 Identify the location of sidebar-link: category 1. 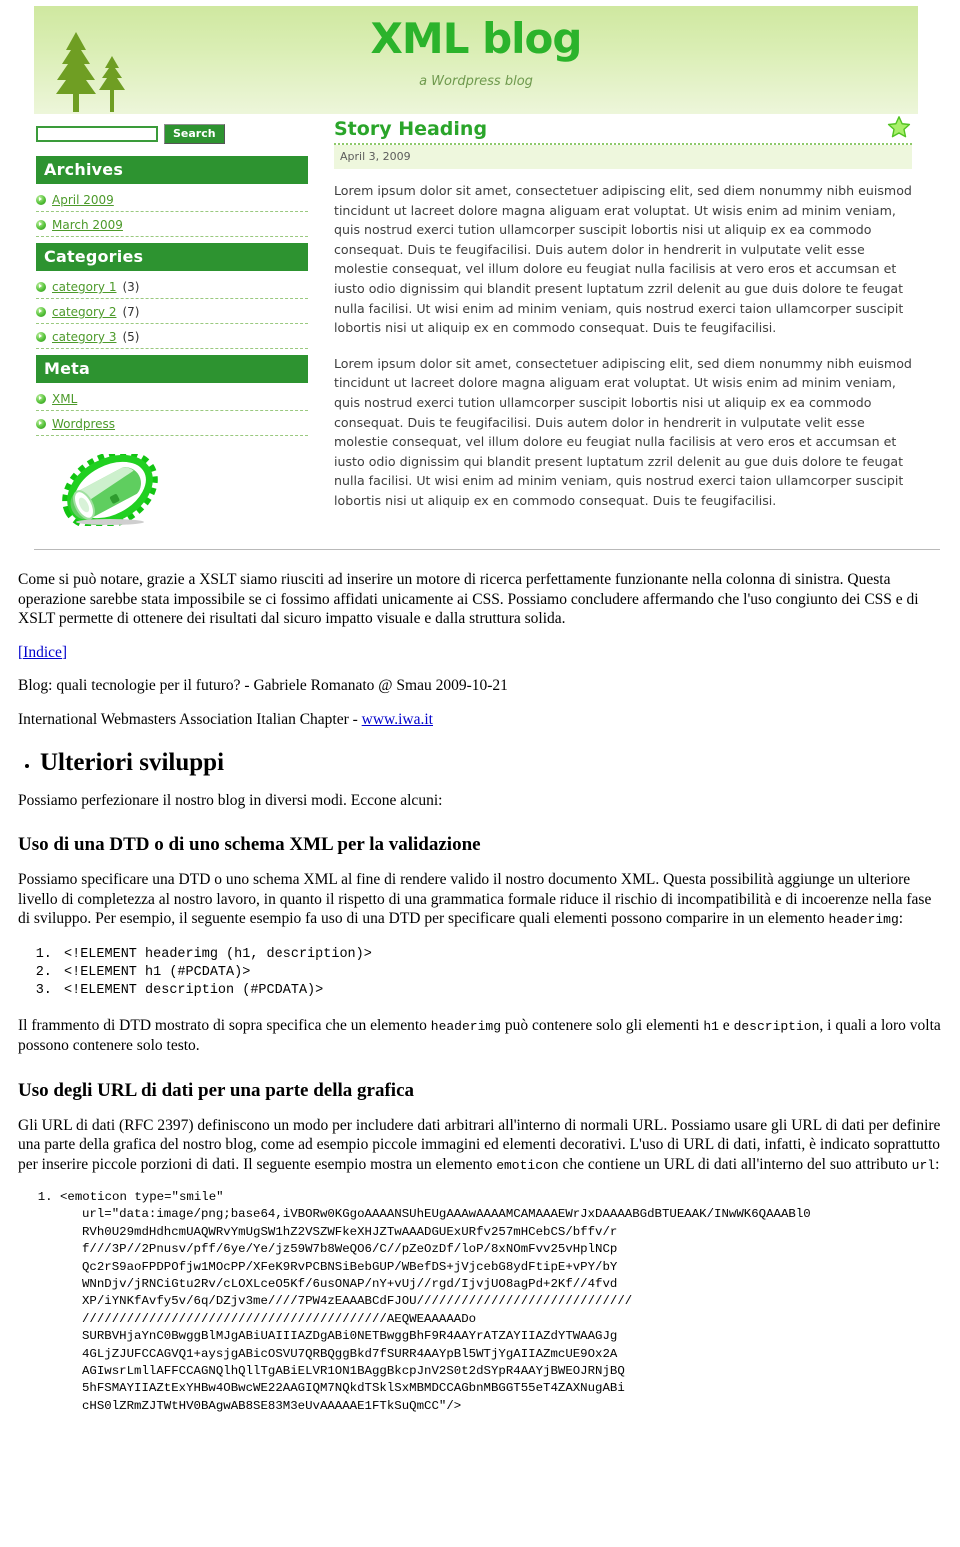
(84, 287).